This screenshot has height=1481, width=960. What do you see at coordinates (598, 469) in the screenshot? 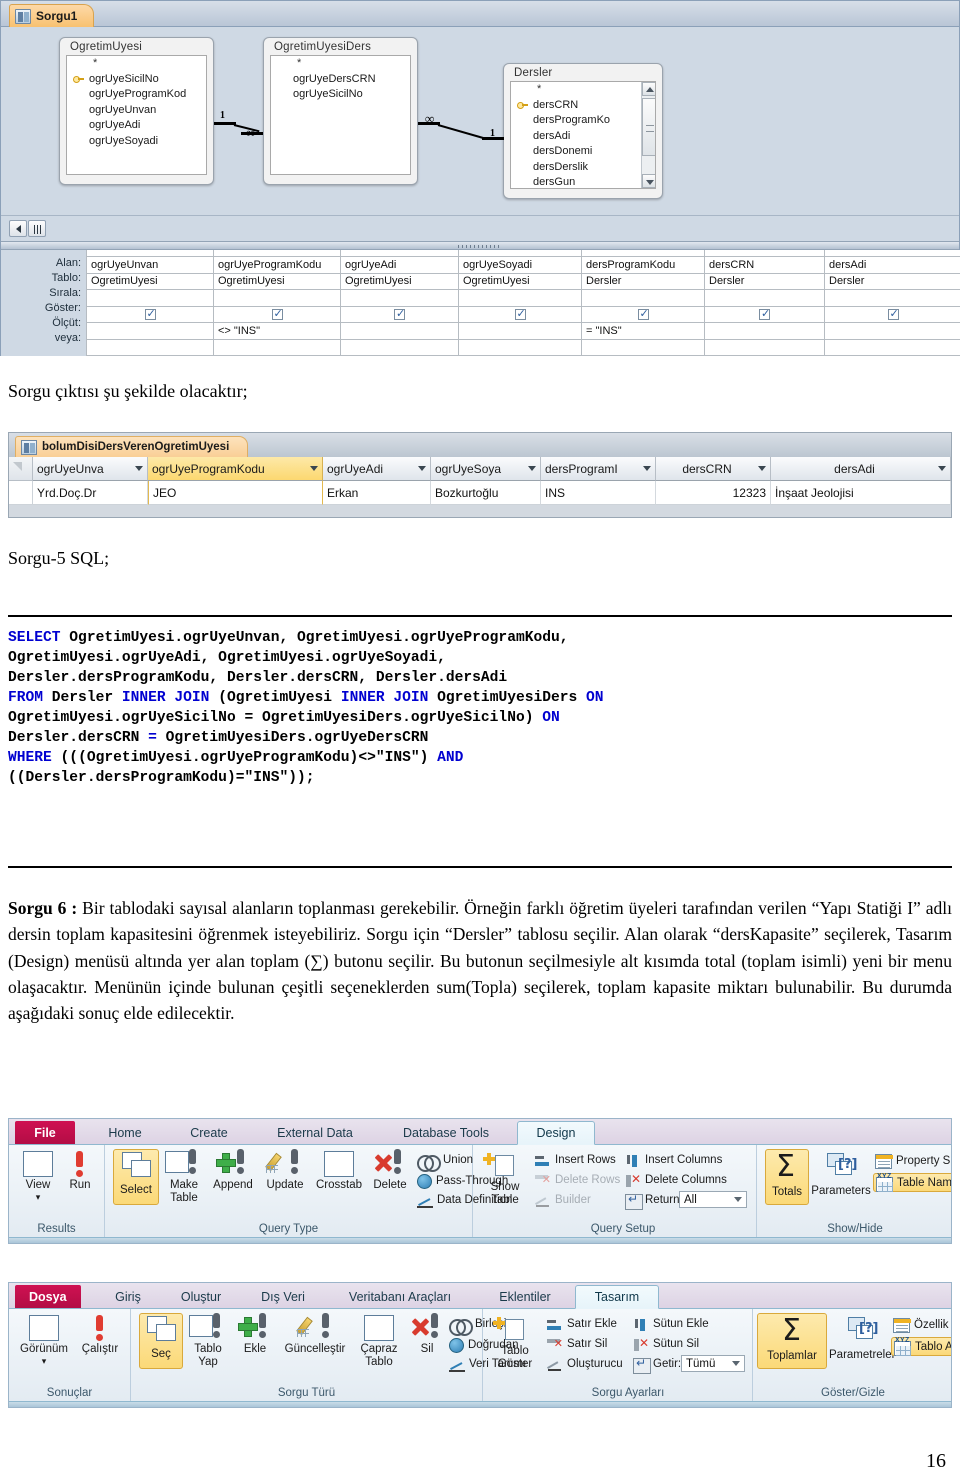
I see `column-header-dersprogrami: dersProgramI` at bounding box center [598, 469].